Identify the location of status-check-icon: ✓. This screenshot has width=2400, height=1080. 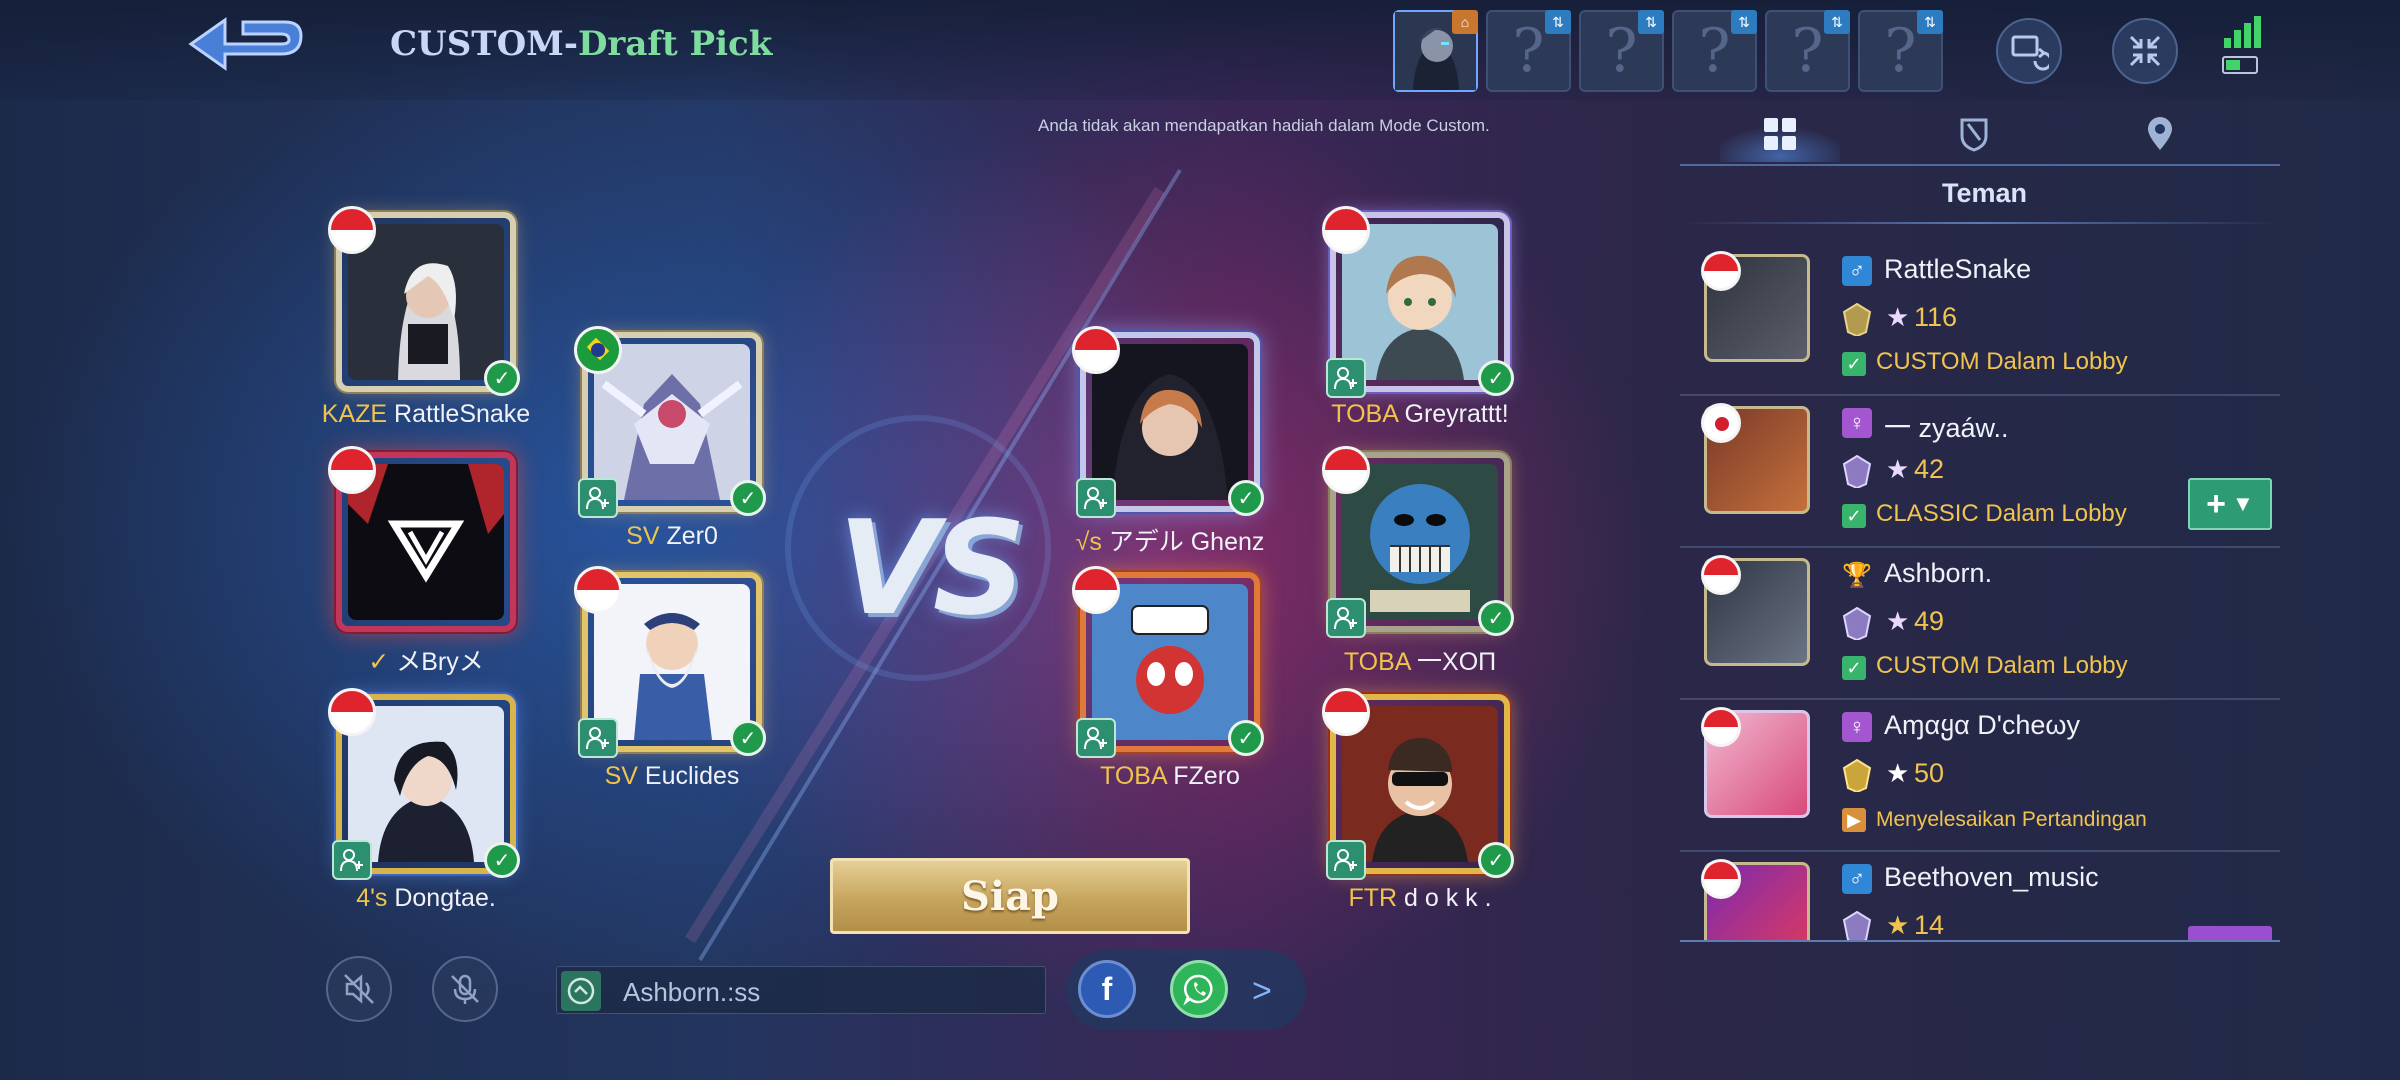
(1854, 516).